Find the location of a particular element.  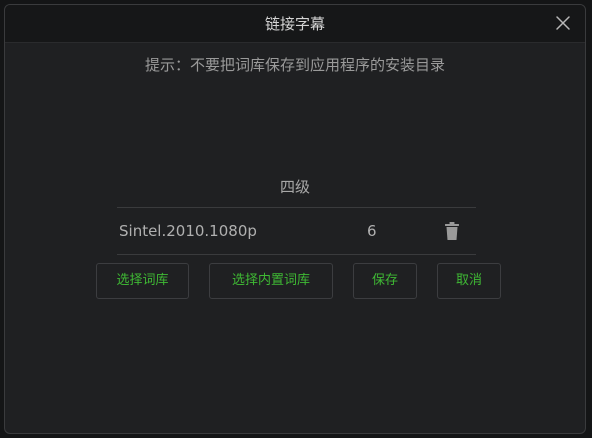

choose-builtin-library-button: 选择内置词库 is located at coordinates (271, 281).